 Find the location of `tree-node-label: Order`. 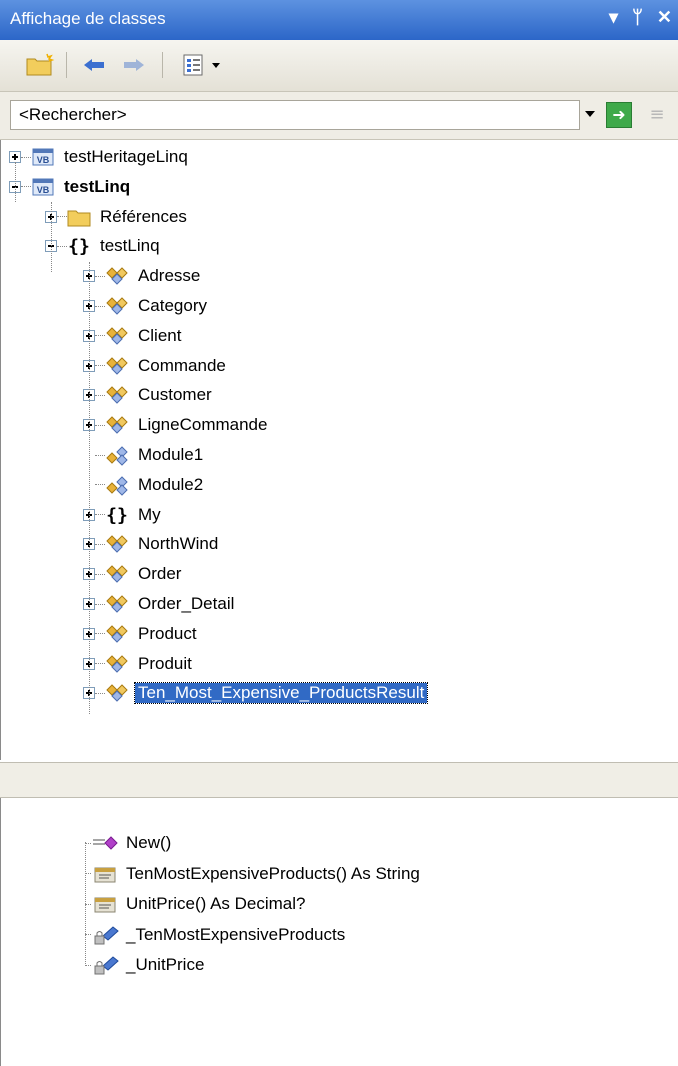

tree-node-label: Order is located at coordinates (160, 574).